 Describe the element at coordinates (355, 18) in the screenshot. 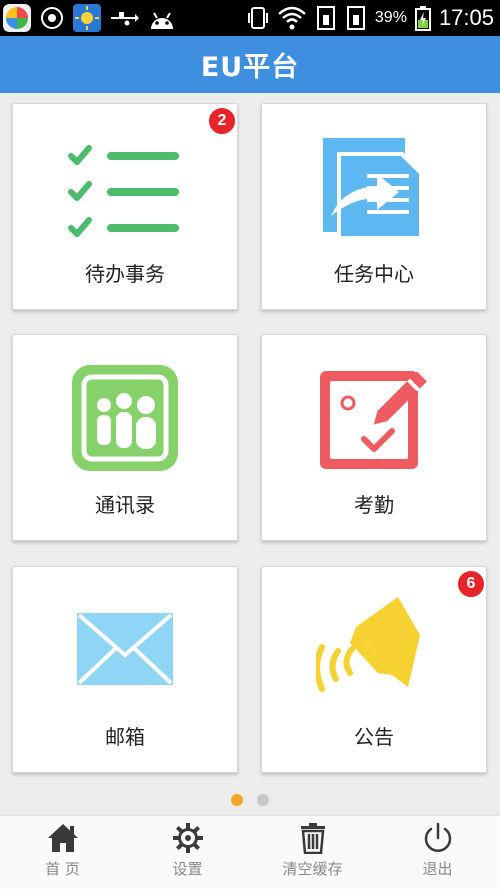

I see `sim-signal-2-icon` at that location.